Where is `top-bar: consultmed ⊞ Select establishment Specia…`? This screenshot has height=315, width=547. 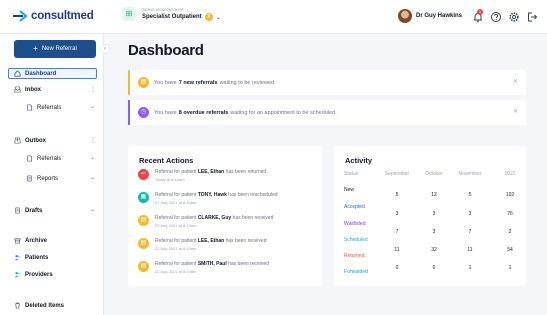
top-bar: consultmed ⊞ Select establishment Specia… is located at coordinates (273, 17).